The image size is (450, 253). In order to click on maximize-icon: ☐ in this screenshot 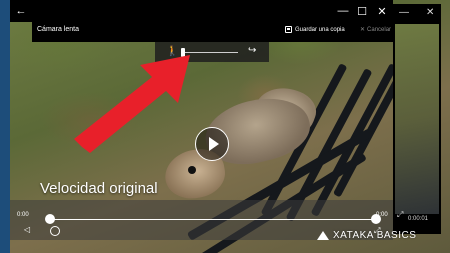, I will do `click(362, 11)`.